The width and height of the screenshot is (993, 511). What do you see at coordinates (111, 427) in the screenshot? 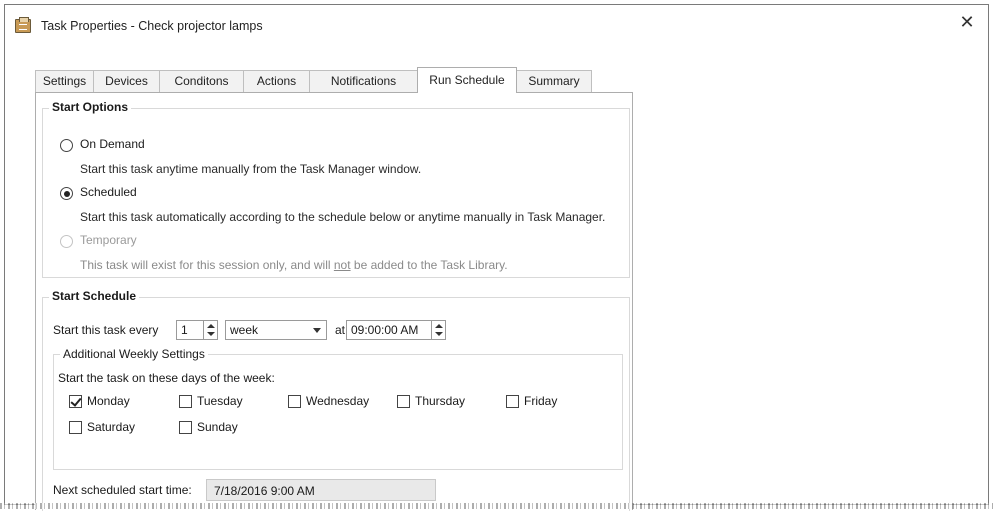
I see `saturday-label: Saturday` at bounding box center [111, 427].